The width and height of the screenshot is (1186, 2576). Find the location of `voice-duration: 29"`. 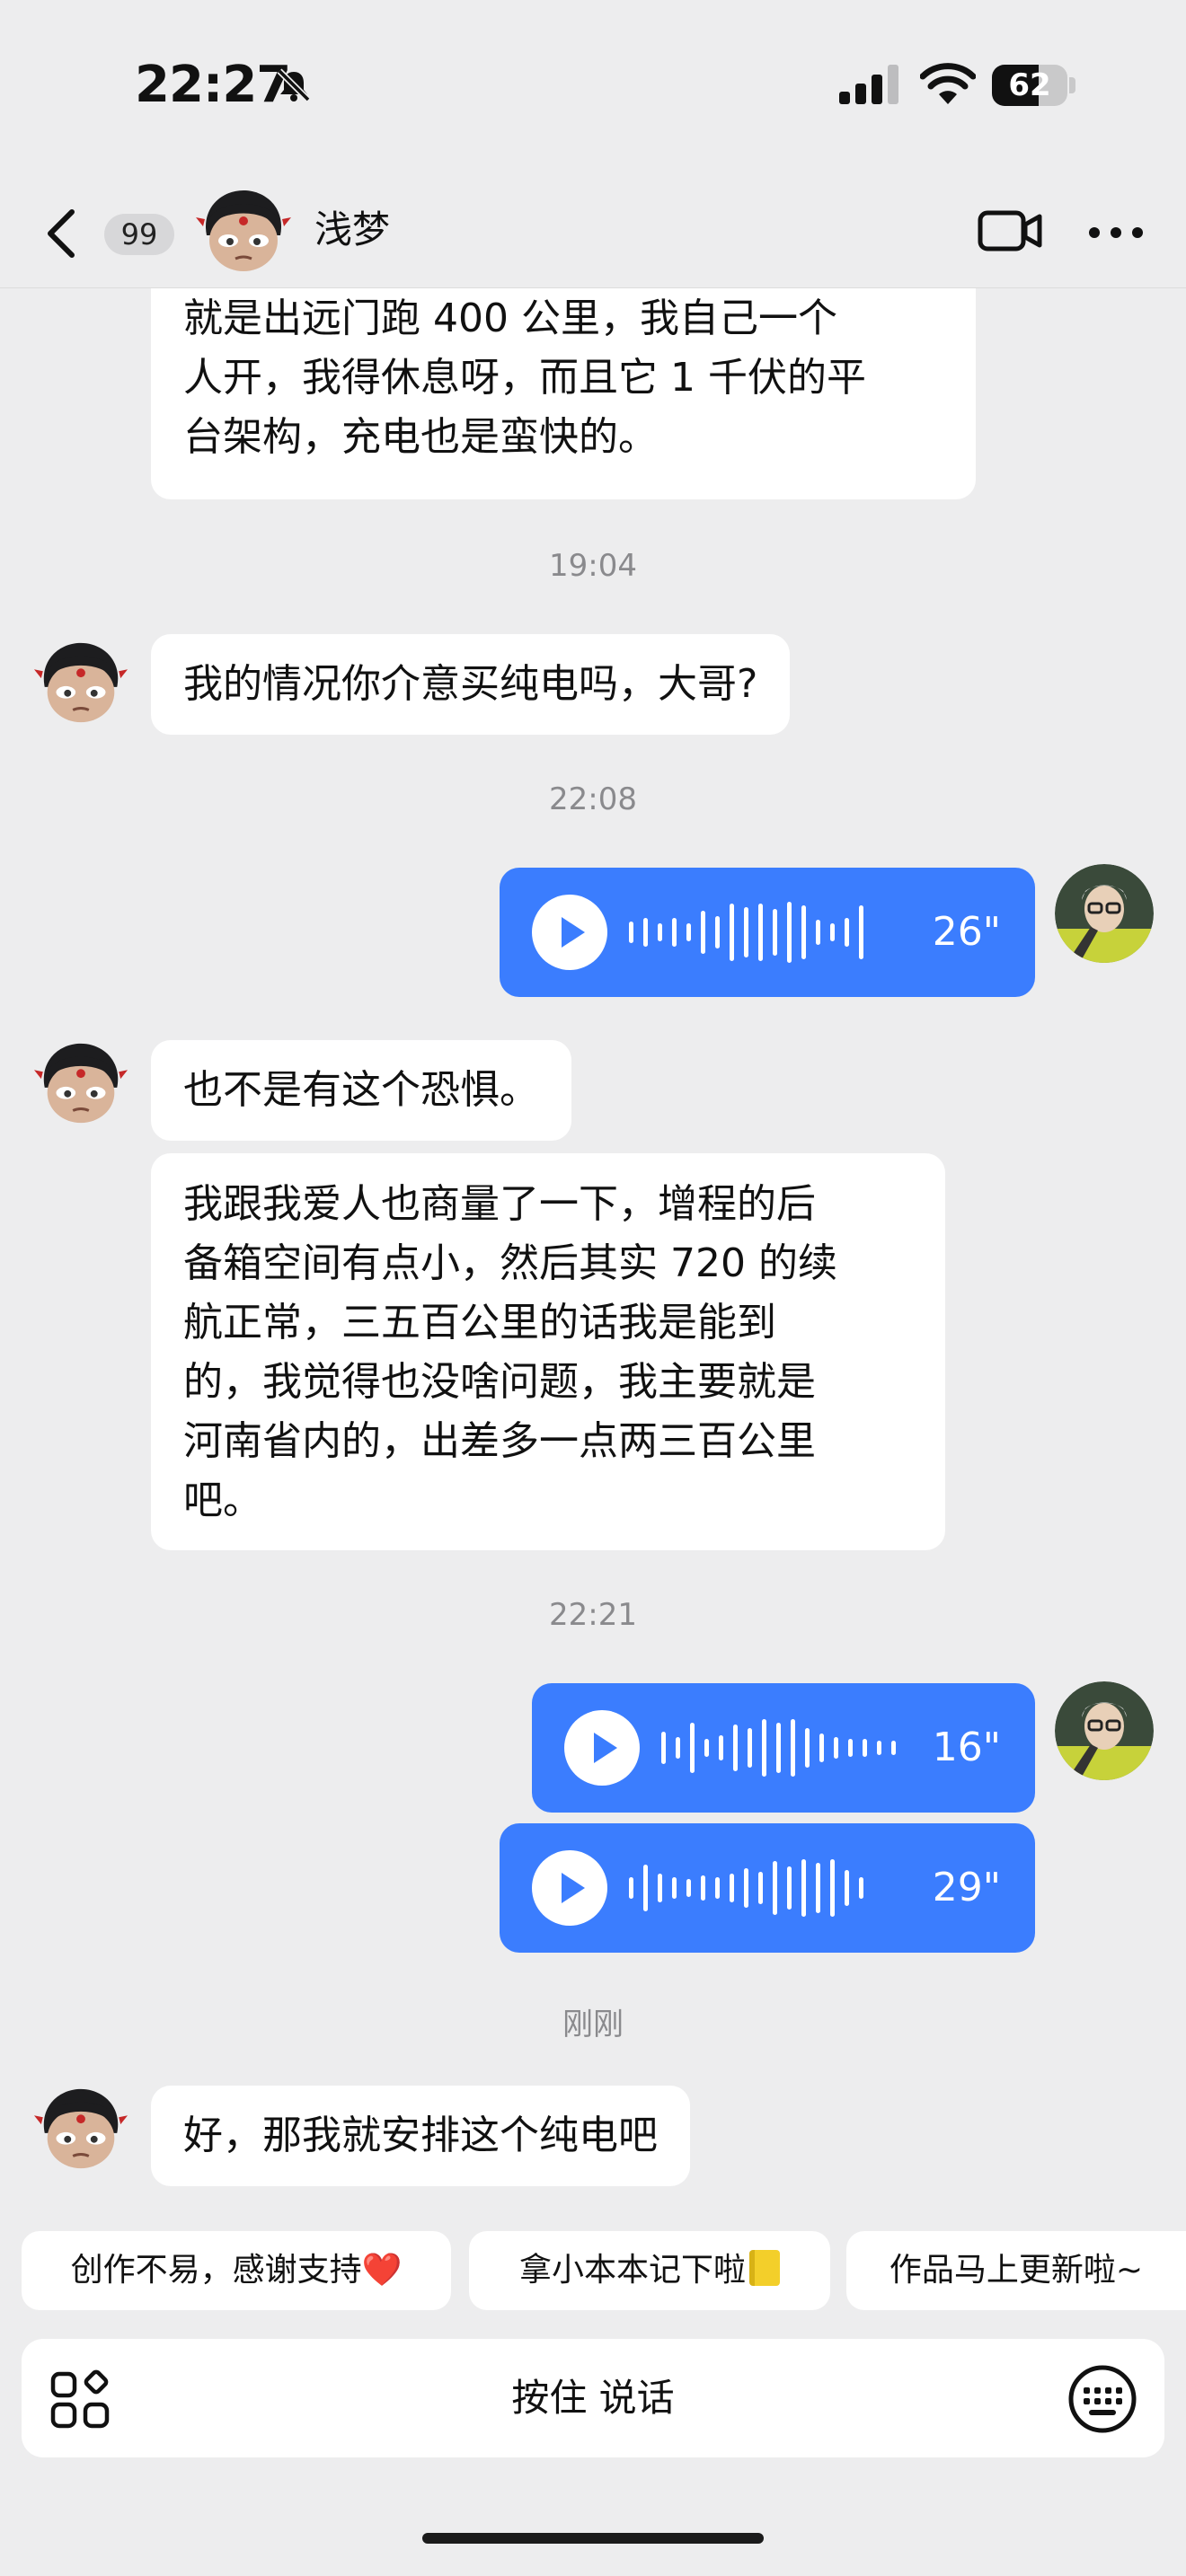

voice-duration: 29" is located at coordinates (966, 1888).